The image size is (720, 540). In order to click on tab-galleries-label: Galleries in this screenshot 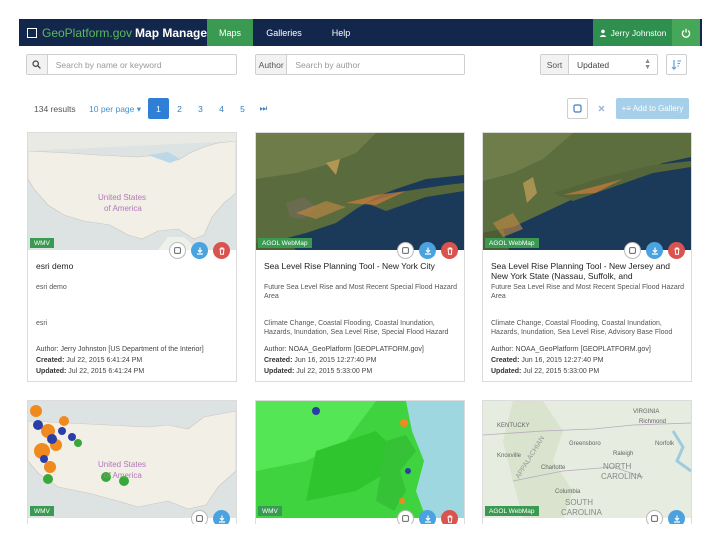, I will do `click(284, 32)`.